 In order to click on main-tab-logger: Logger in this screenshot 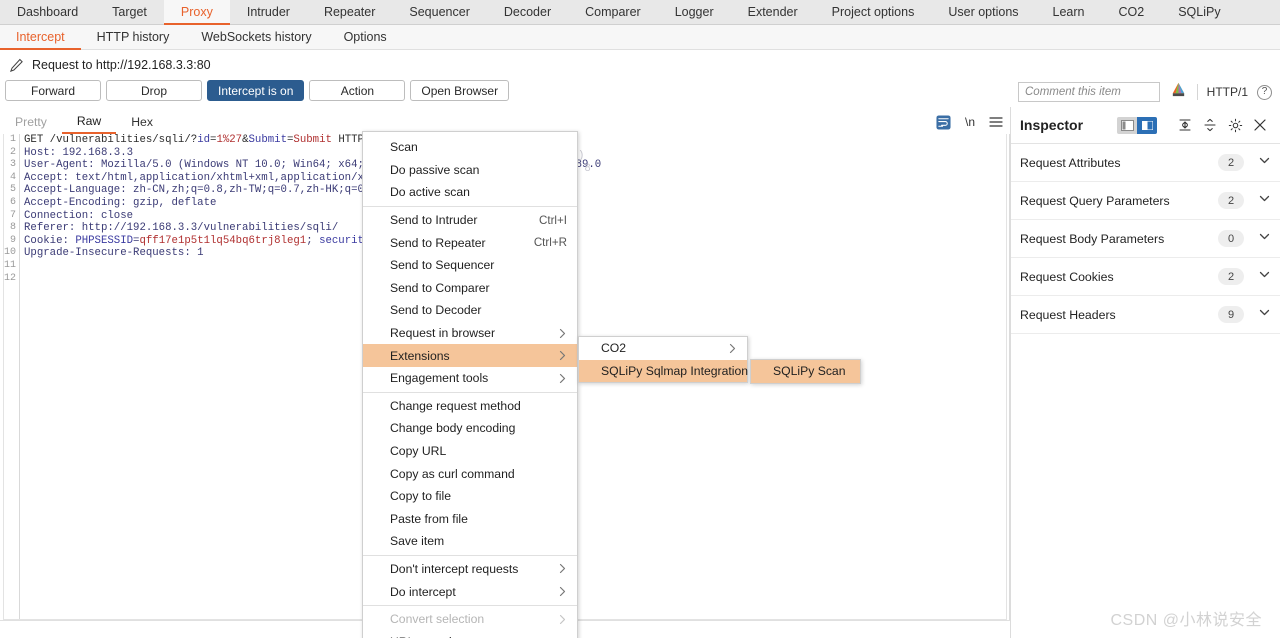, I will do `click(694, 12)`.